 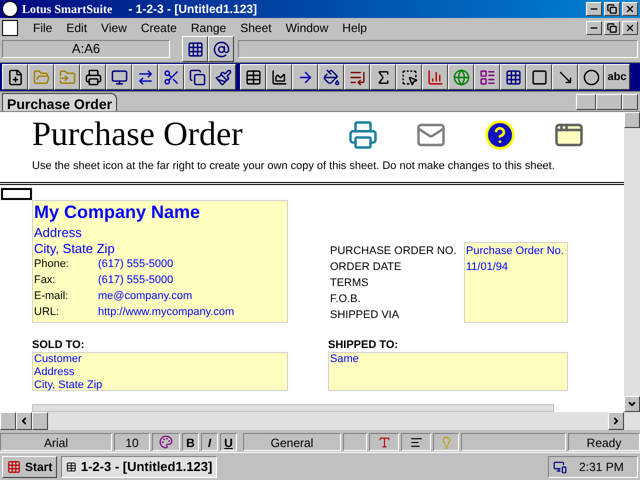 What do you see at coordinates (393, 251) in the screenshot?
I see `order-field-label: PURCHASE ORDER NO.` at bounding box center [393, 251].